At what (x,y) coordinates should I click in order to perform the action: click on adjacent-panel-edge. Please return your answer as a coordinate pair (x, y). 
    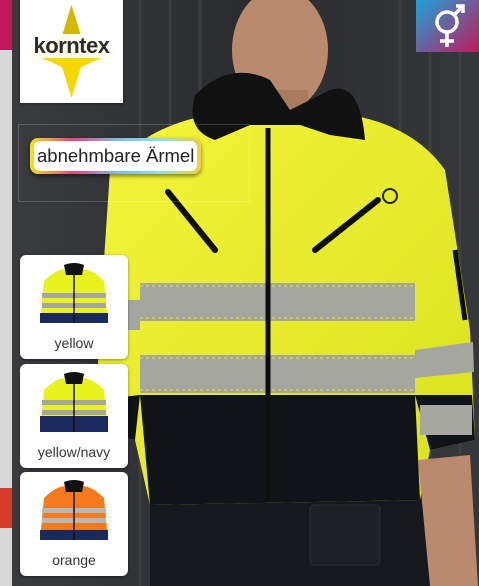
    Looking at the image, I should click on (6, 293).